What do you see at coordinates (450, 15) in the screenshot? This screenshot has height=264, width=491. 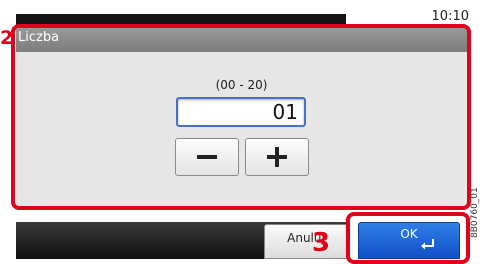 I see `clock: 10:10` at bounding box center [450, 15].